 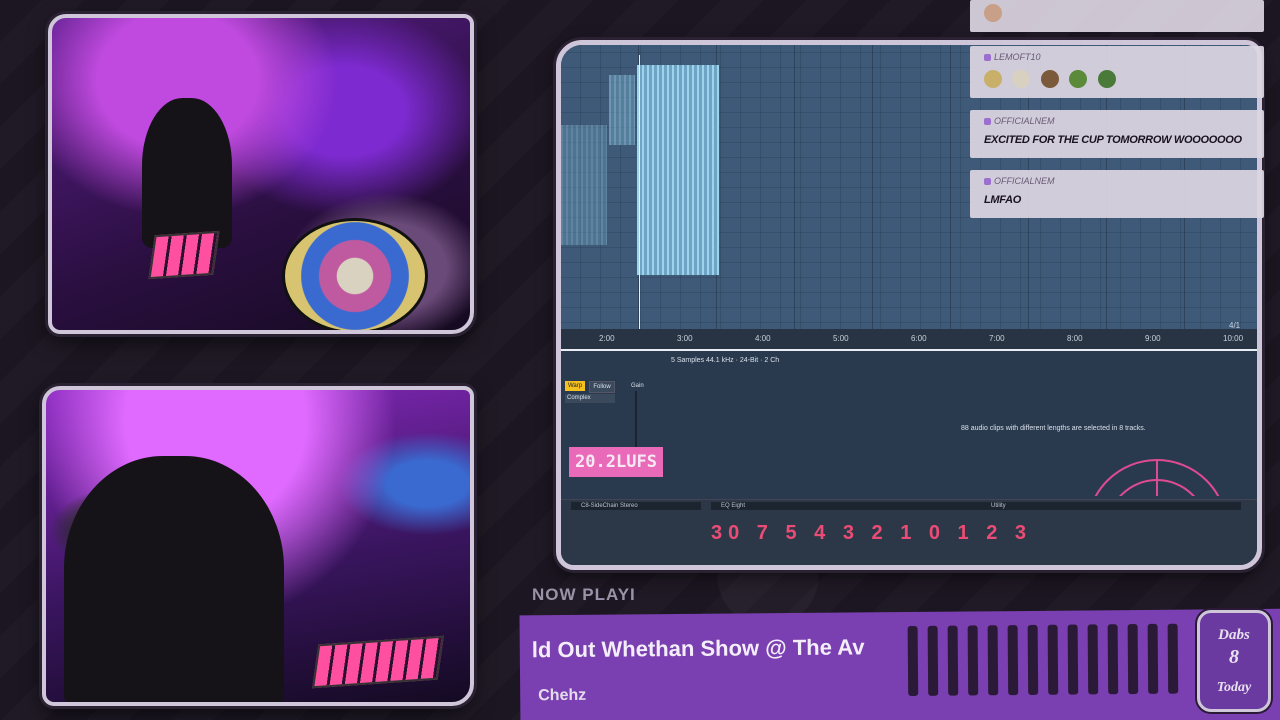 I want to click on utility-device-title: Utility, so click(x=1111, y=506).